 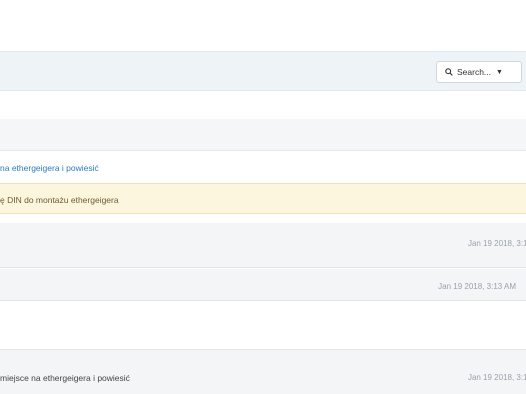 I want to click on search-dropdown: Search... ▼, so click(x=479, y=72).